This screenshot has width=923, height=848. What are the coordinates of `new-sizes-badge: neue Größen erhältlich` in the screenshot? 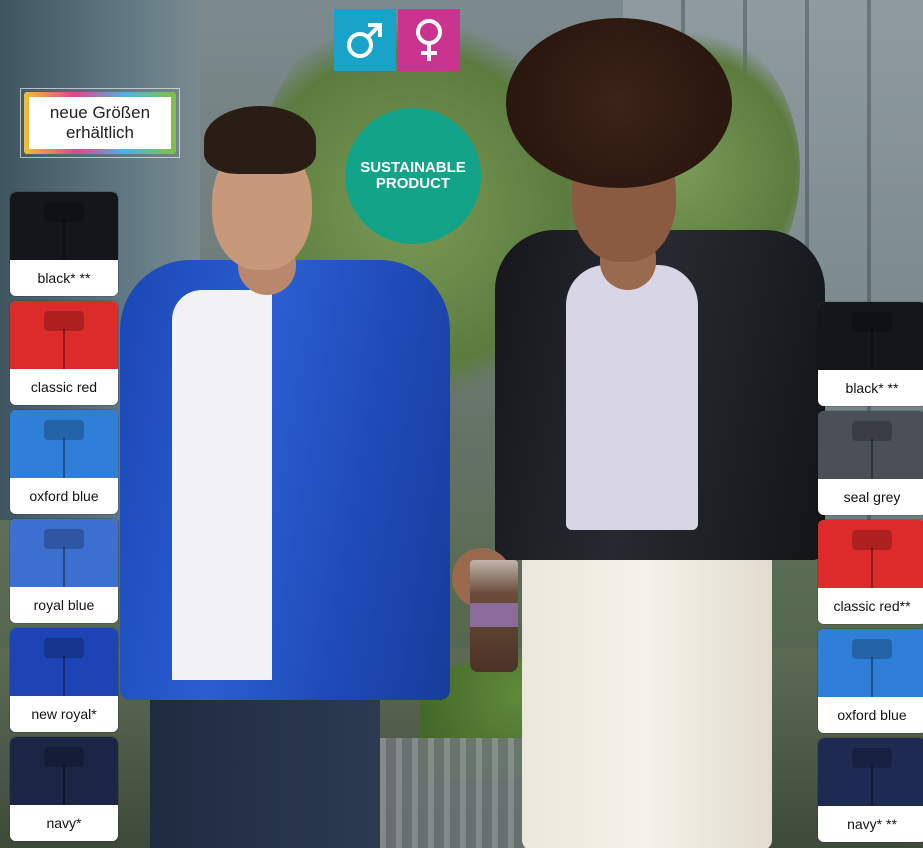 It's located at (100, 123).